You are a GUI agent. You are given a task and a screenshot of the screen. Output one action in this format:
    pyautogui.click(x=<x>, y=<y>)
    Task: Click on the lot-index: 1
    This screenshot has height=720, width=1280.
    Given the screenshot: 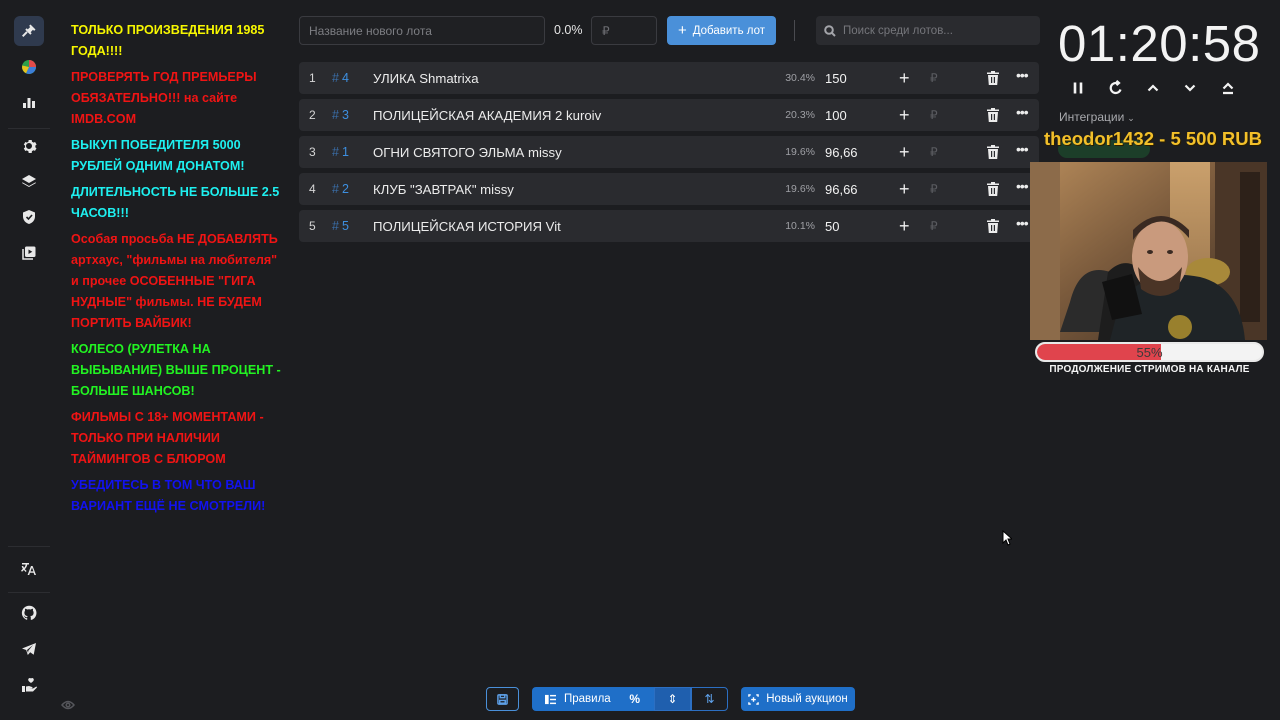 What is the action you would take?
    pyautogui.click(x=312, y=78)
    